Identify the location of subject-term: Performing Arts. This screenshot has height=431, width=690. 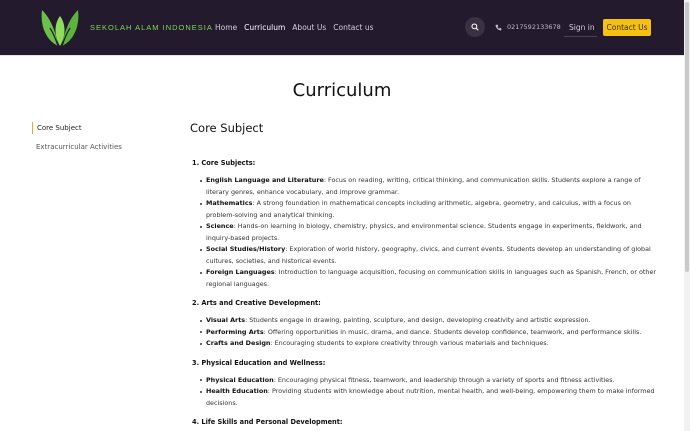
(235, 331).